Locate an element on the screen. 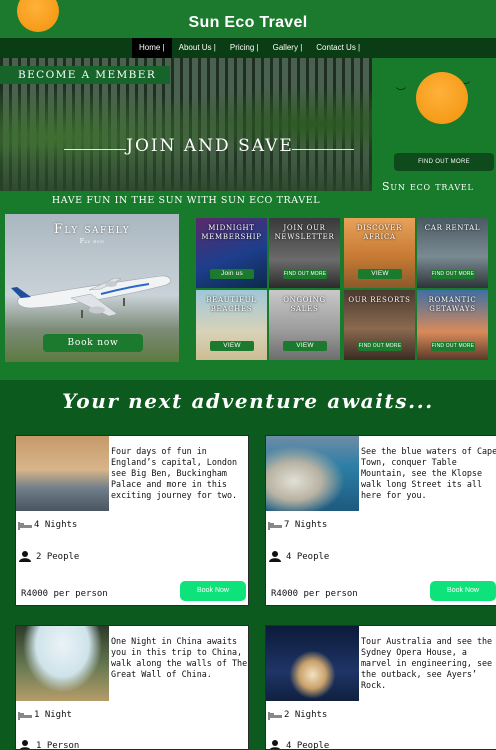 The width and height of the screenshot is (496, 750). bird-icon: ︶ is located at coordinates (401, 93).